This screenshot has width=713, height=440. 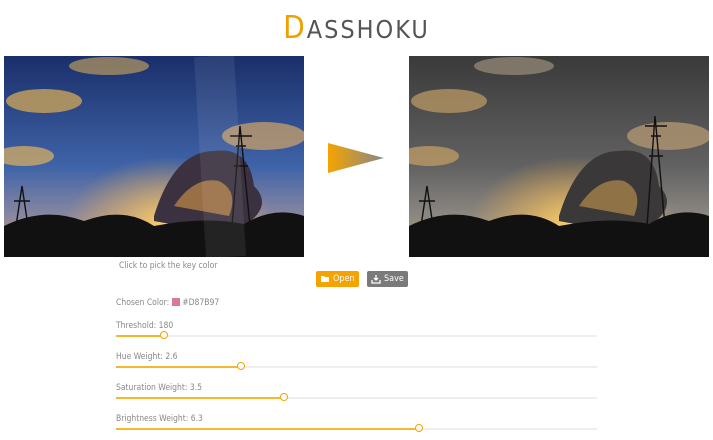 What do you see at coordinates (176, 302) in the screenshot?
I see `chosen-color-swatch` at bounding box center [176, 302].